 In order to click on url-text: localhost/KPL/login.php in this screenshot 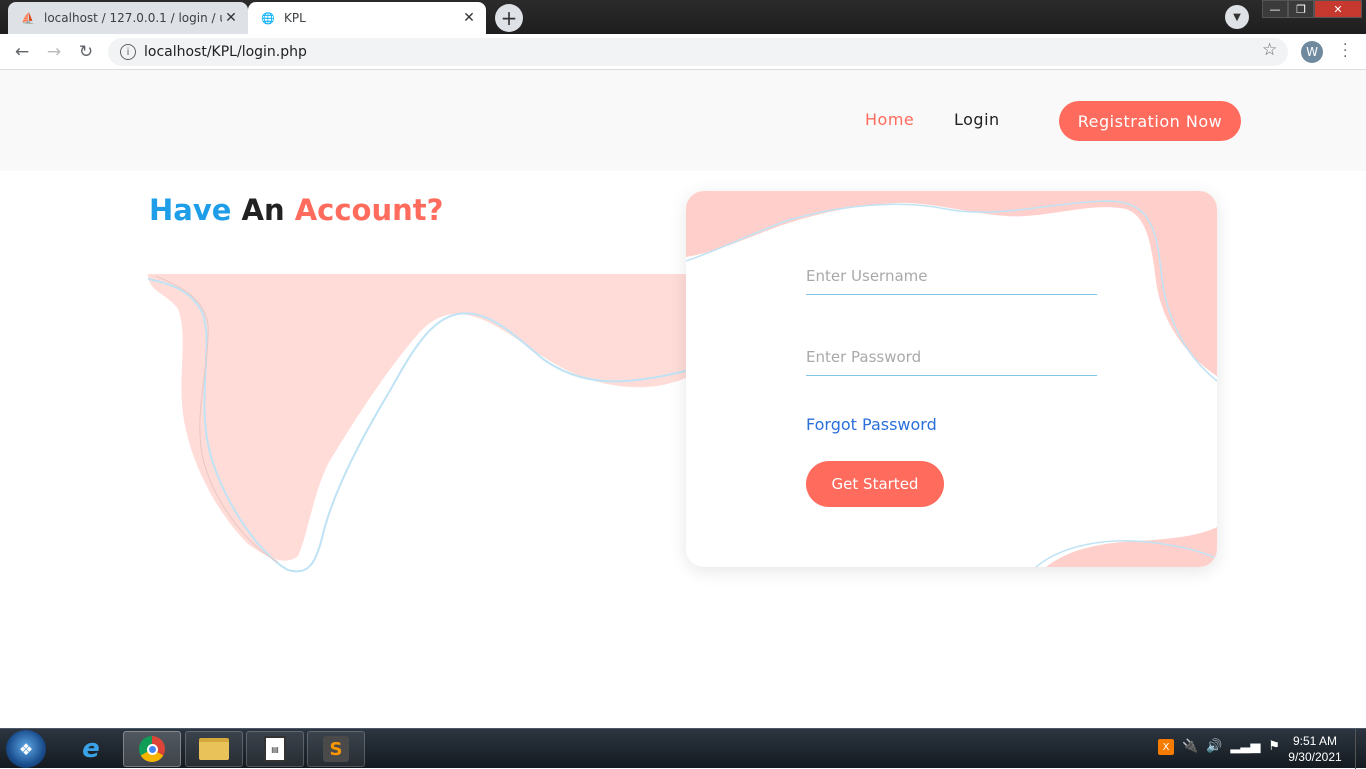, I will do `click(225, 52)`.